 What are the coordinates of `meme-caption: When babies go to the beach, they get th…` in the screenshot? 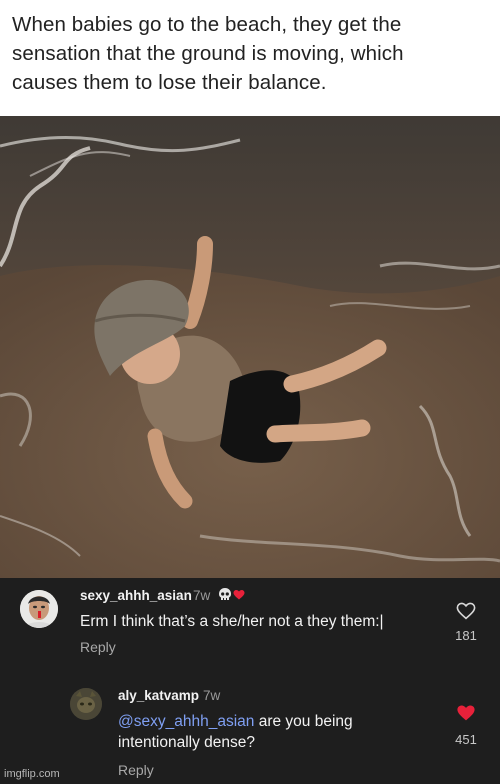 It's located at (250, 58).